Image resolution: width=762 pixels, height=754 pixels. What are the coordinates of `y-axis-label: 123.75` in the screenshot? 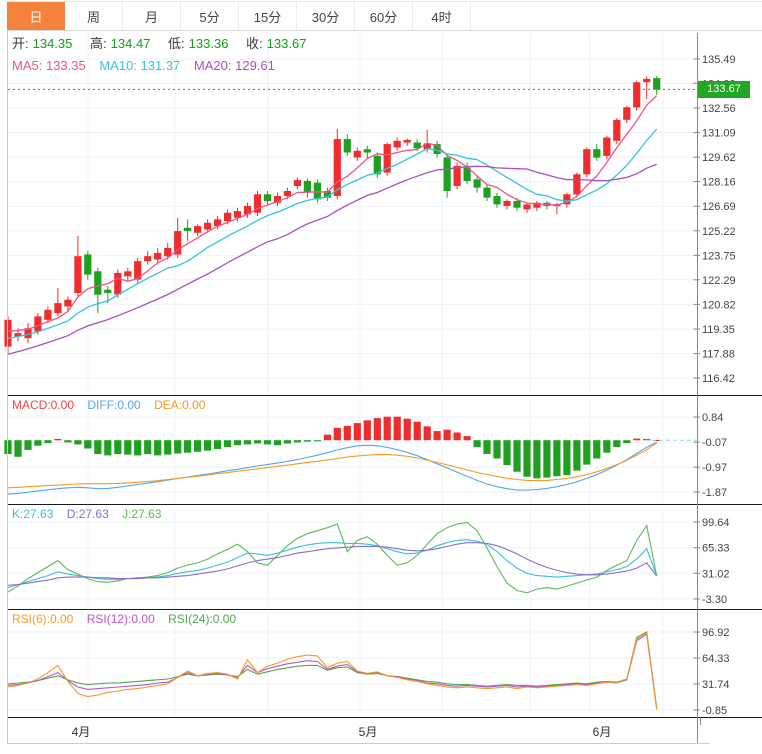 It's located at (719, 256).